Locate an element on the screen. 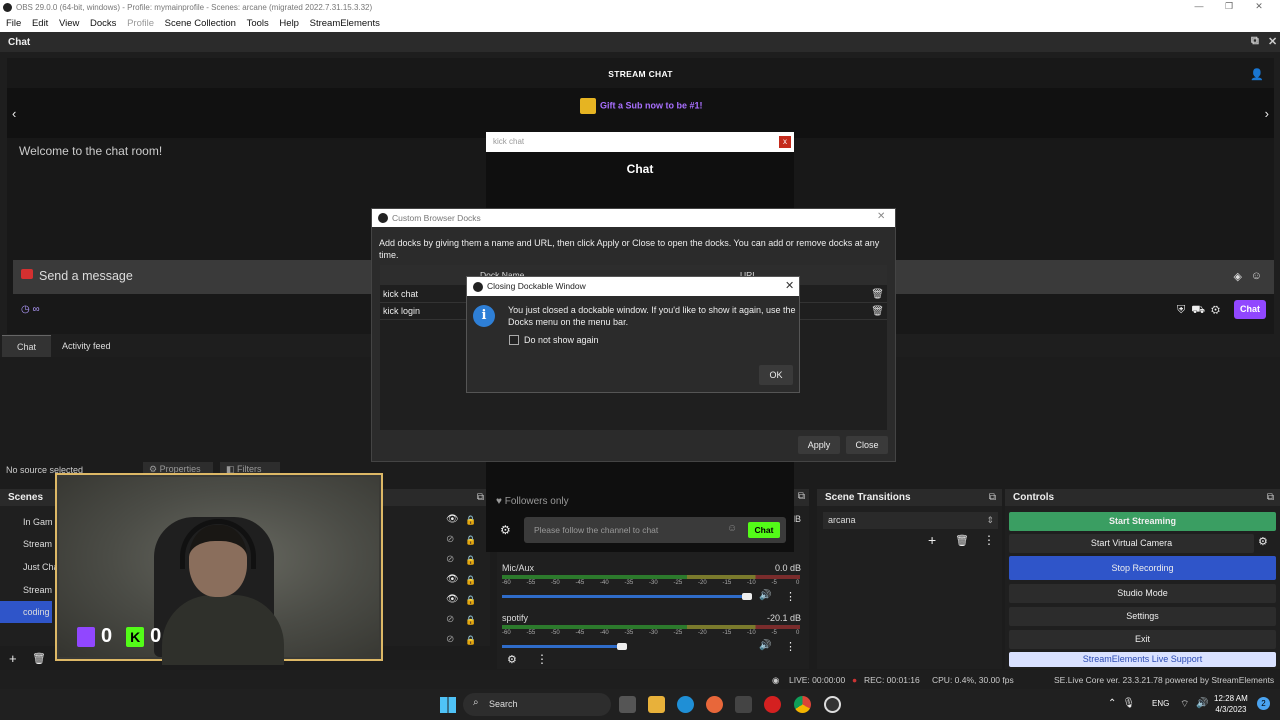  edge-icon is located at coordinates (685, 704).